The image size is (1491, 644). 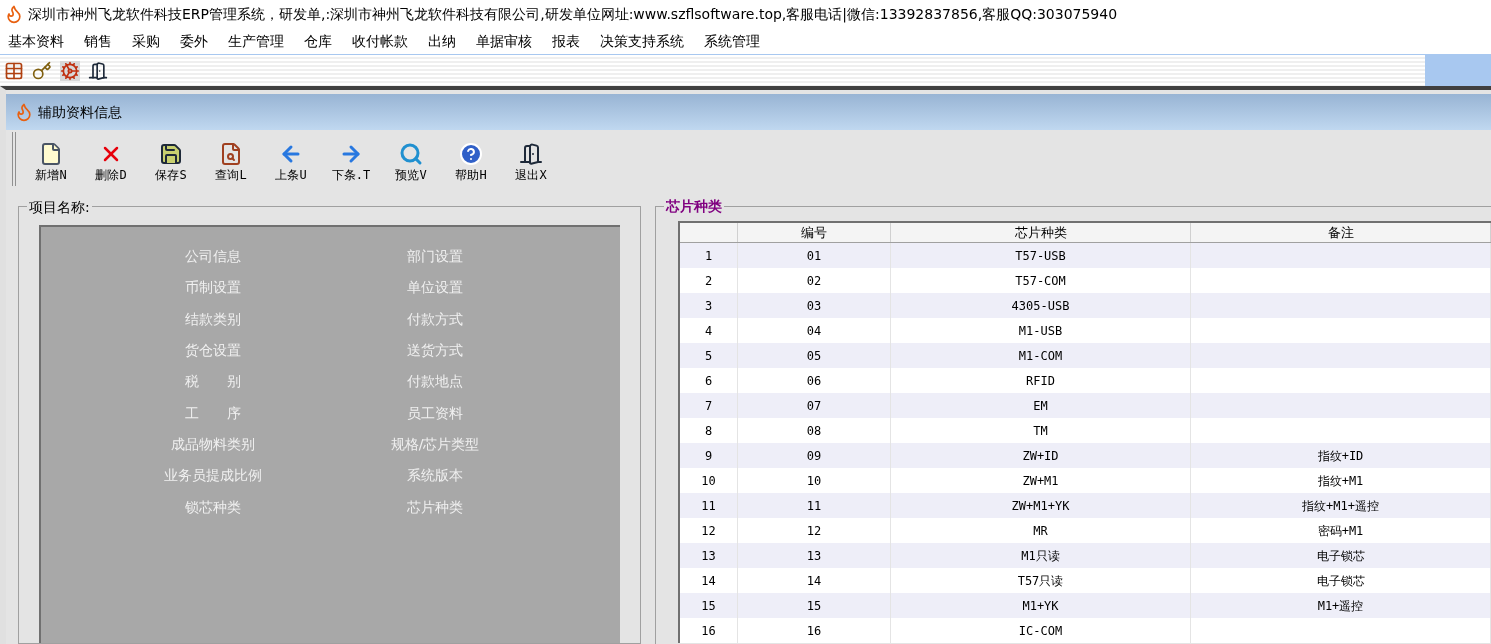 I want to click on gear-icon, so click(x=70, y=70).